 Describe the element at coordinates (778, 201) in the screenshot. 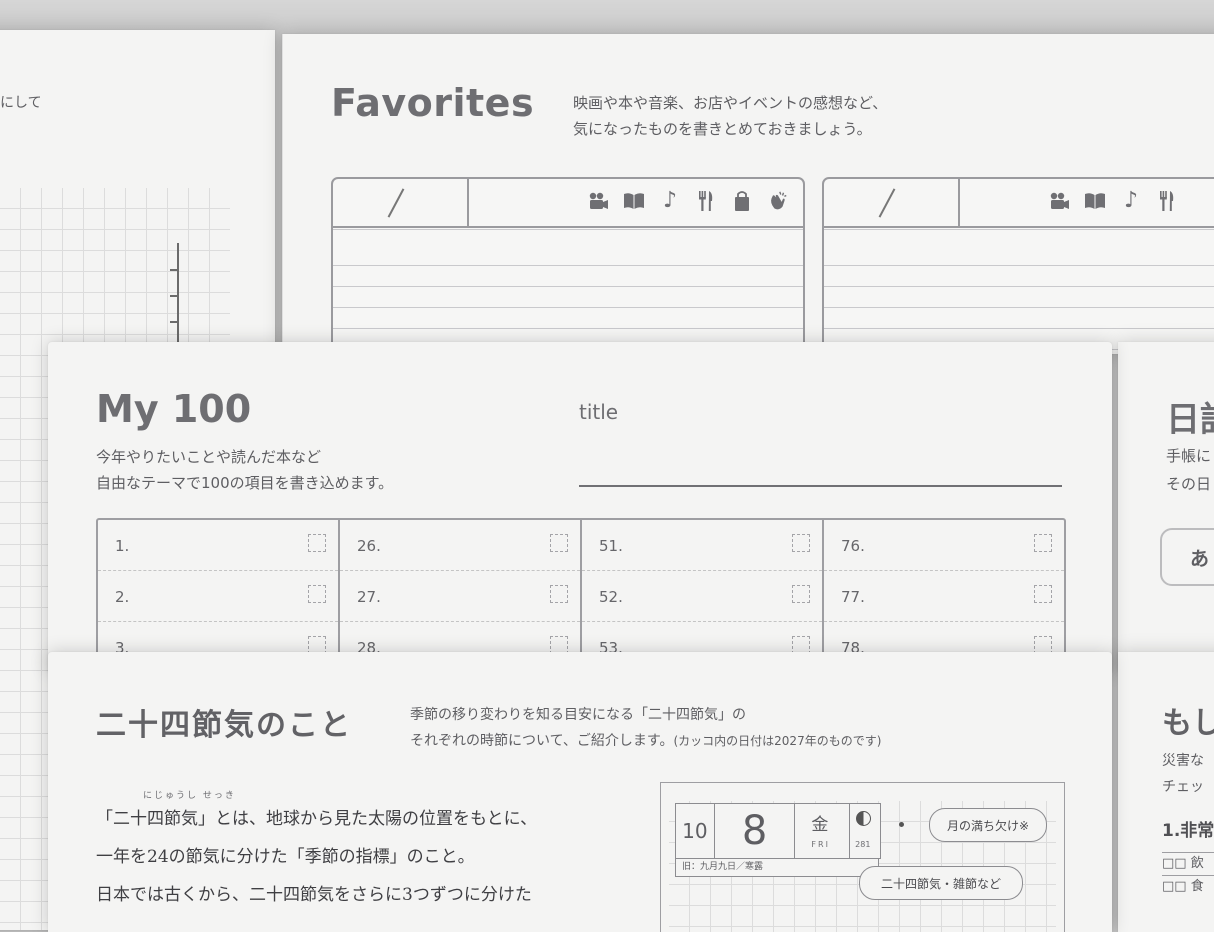

I see `clapping-hands-icon` at that location.